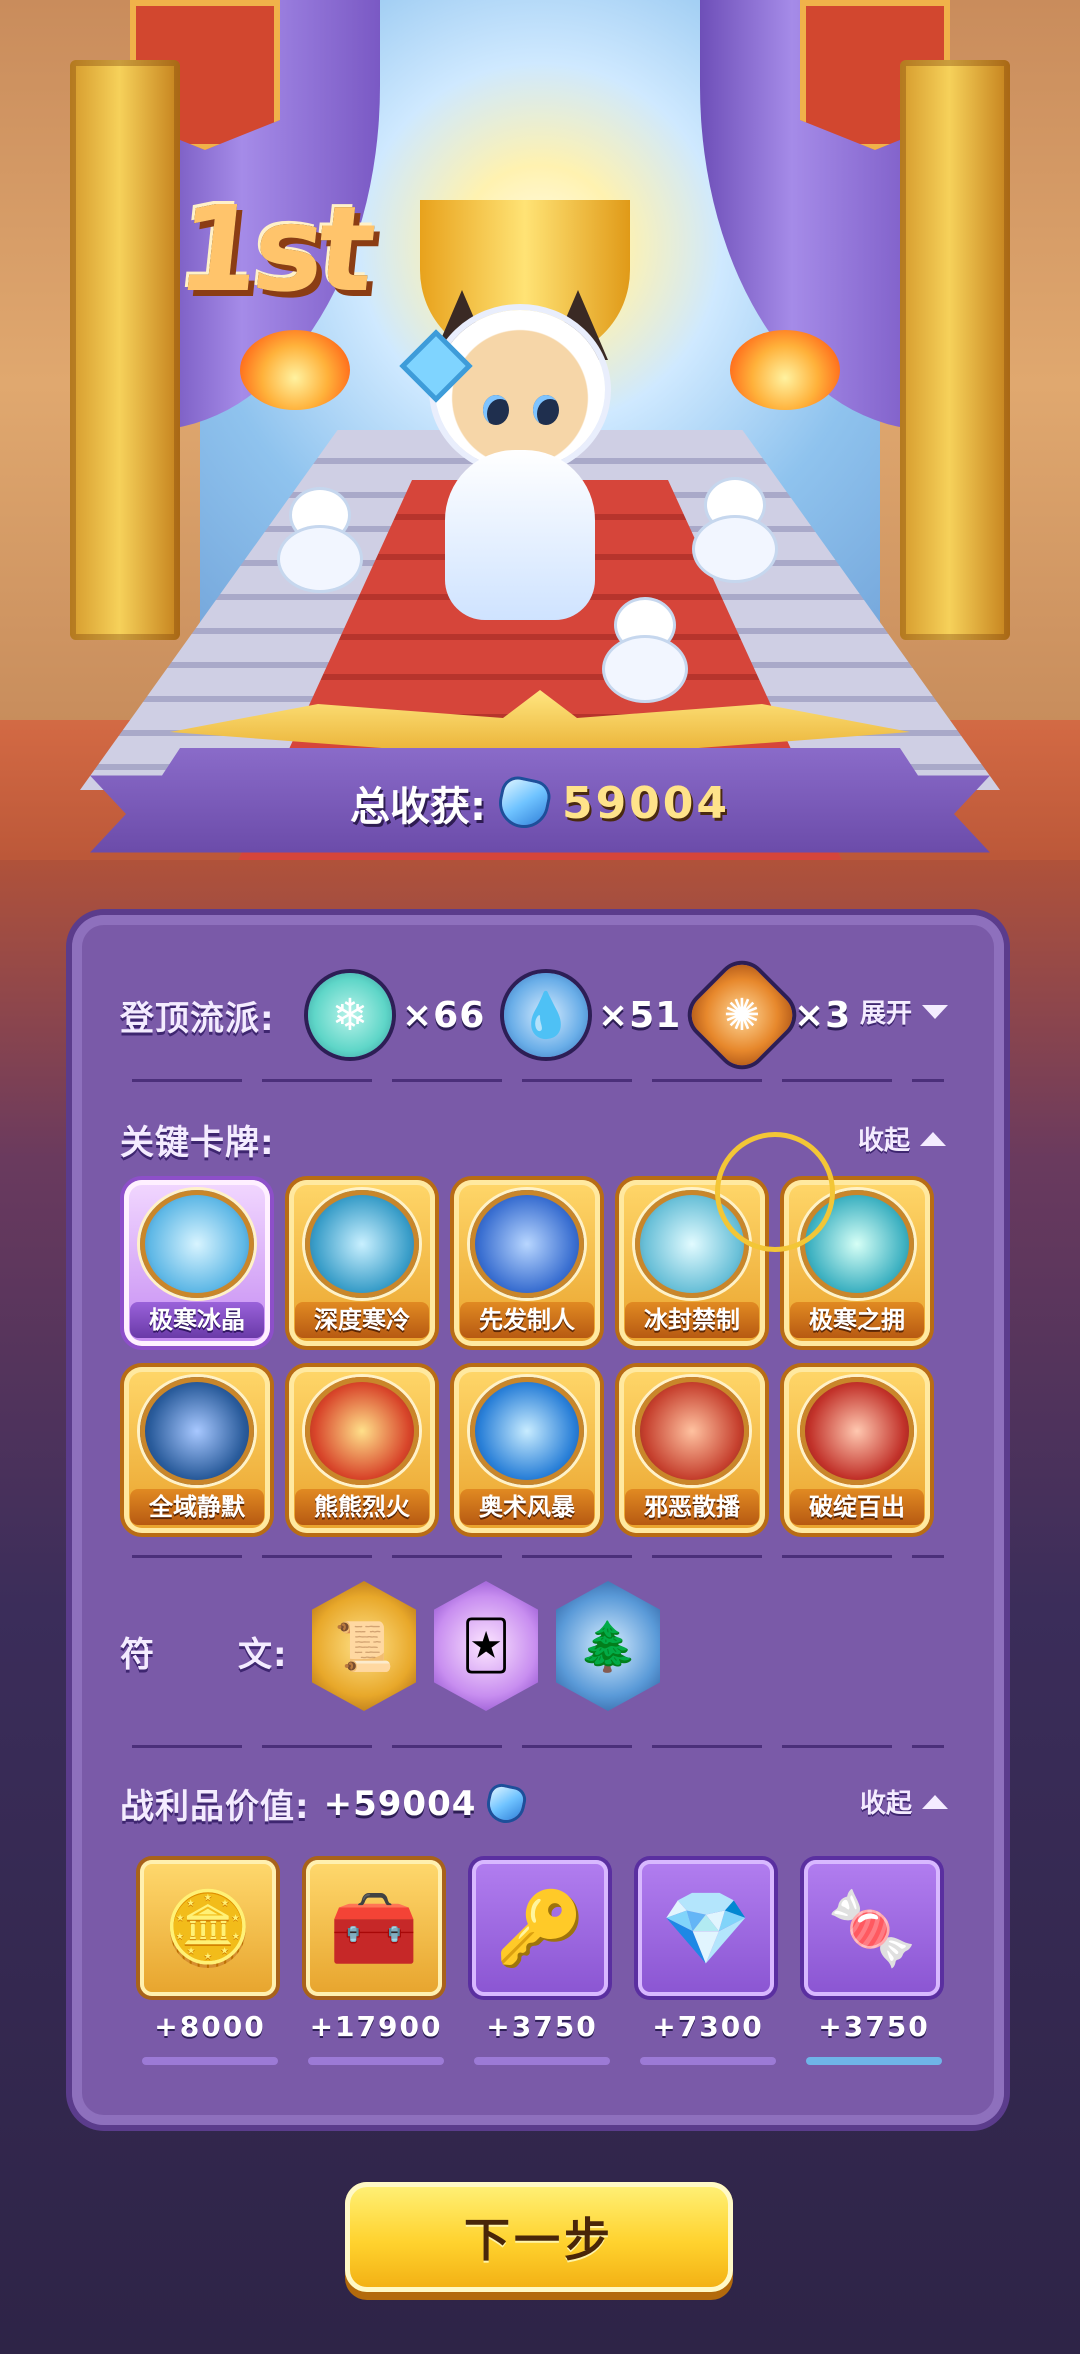 Image resolution: width=1080 pixels, height=2354 pixels. I want to click on evil-eye-card-art-icon, so click(857, 1431).